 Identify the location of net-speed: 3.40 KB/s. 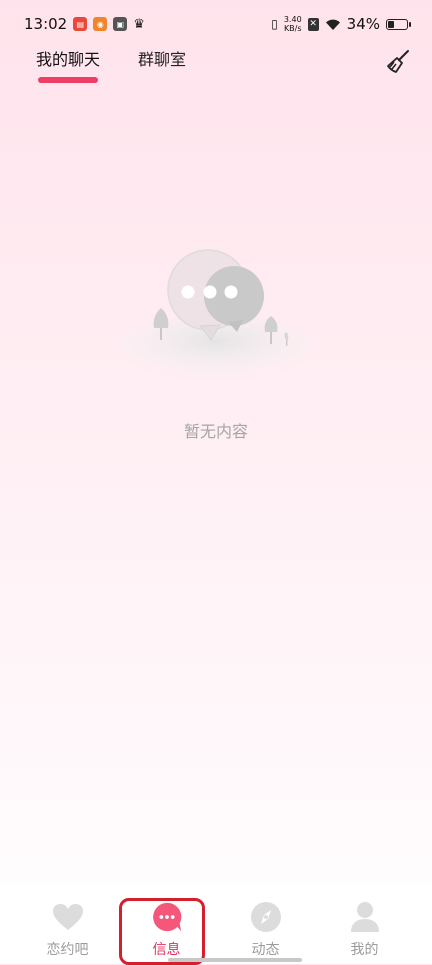
(293, 24).